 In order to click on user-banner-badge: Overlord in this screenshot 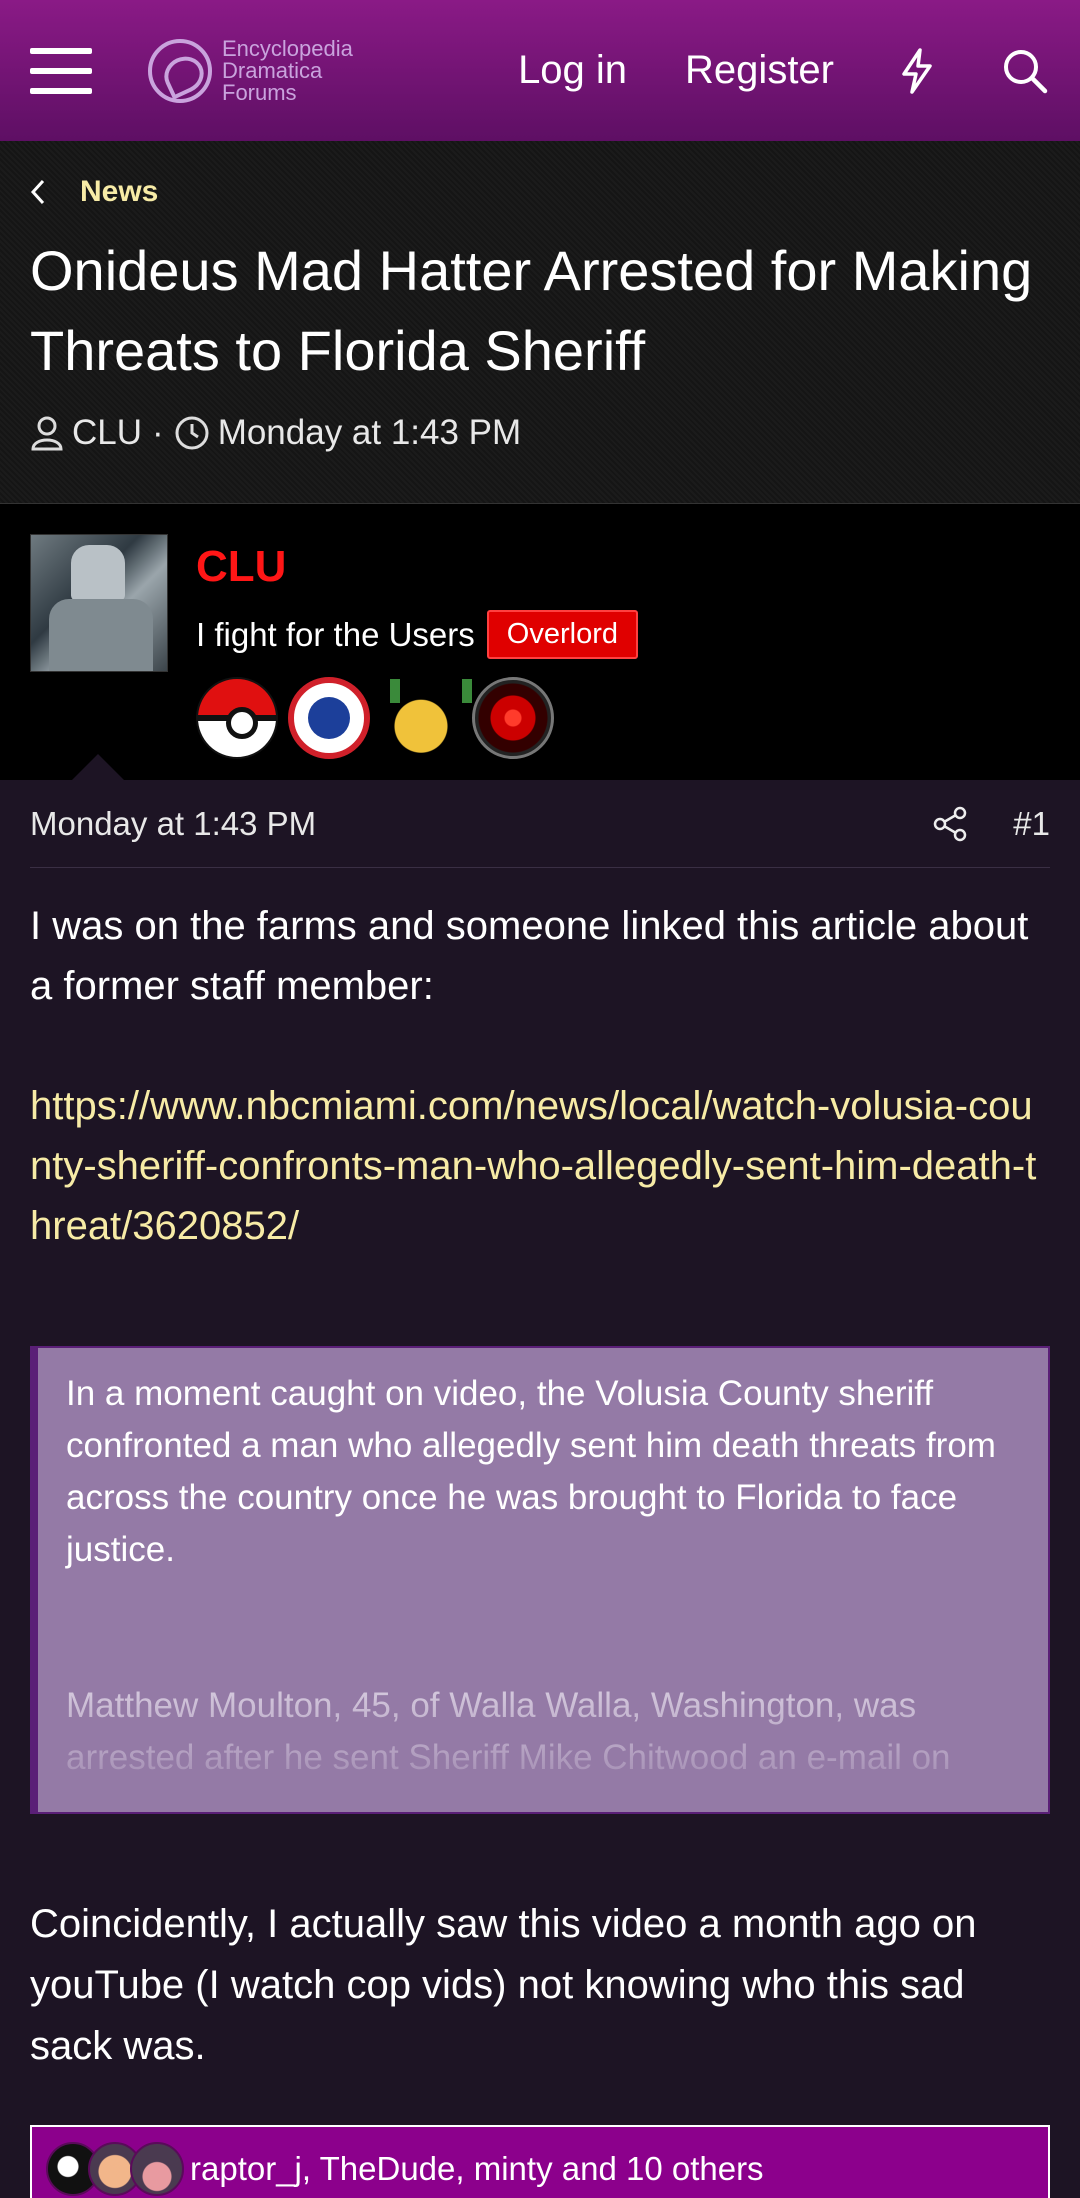, I will do `click(562, 634)`.